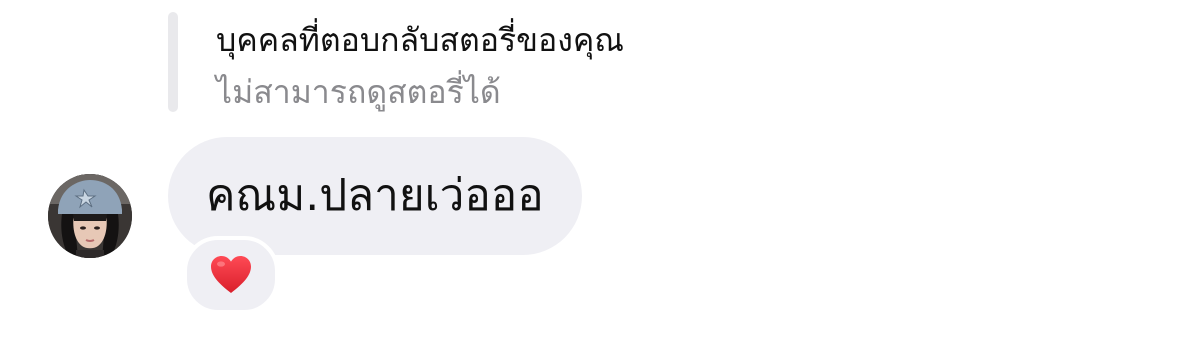 The width and height of the screenshot is (1179, 362). What do you see at coordinates (375, 195) in the screenshot?
I see `message-text: คณม.ปลายเว่อออ` at bounding box center [375, 195].